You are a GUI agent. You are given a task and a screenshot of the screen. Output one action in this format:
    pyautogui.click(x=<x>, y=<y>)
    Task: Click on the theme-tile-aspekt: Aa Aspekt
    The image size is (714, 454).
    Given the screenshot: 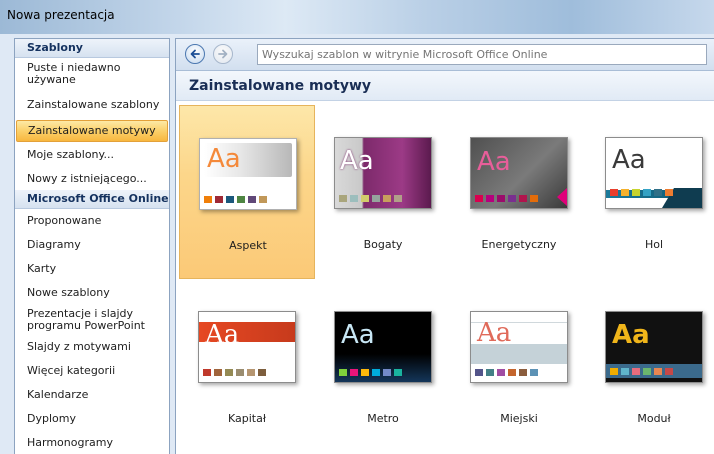 What is the action you would take?
    pyautogui.click(x=247, y=192)
    